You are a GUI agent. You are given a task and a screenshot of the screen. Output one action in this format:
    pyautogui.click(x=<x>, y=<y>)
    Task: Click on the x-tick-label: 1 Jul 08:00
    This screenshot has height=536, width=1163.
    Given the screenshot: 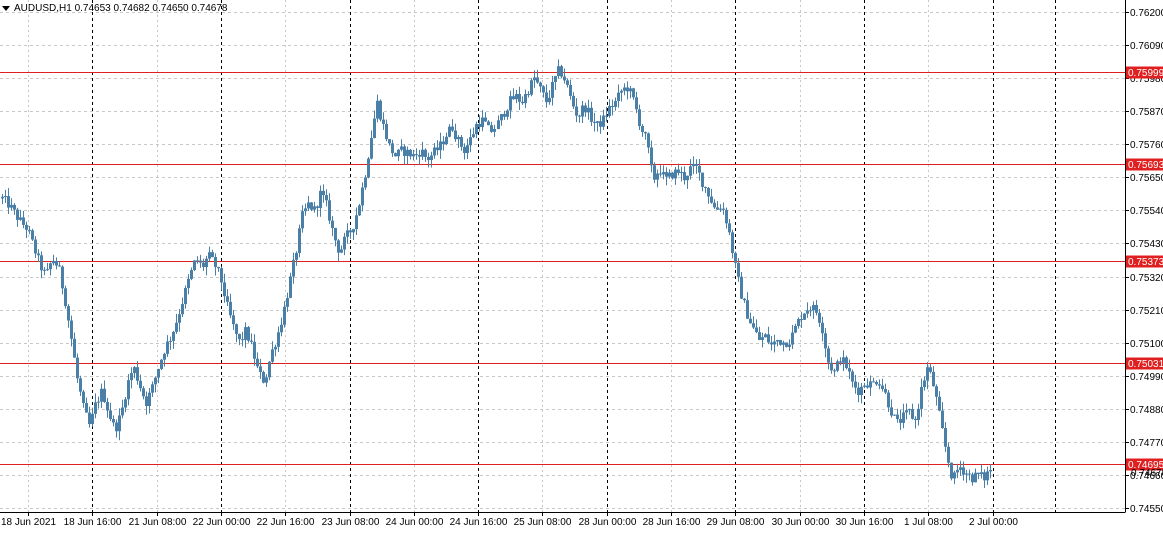 What is the action you would take?
    pyautogui.click(x=928, y=522)
    